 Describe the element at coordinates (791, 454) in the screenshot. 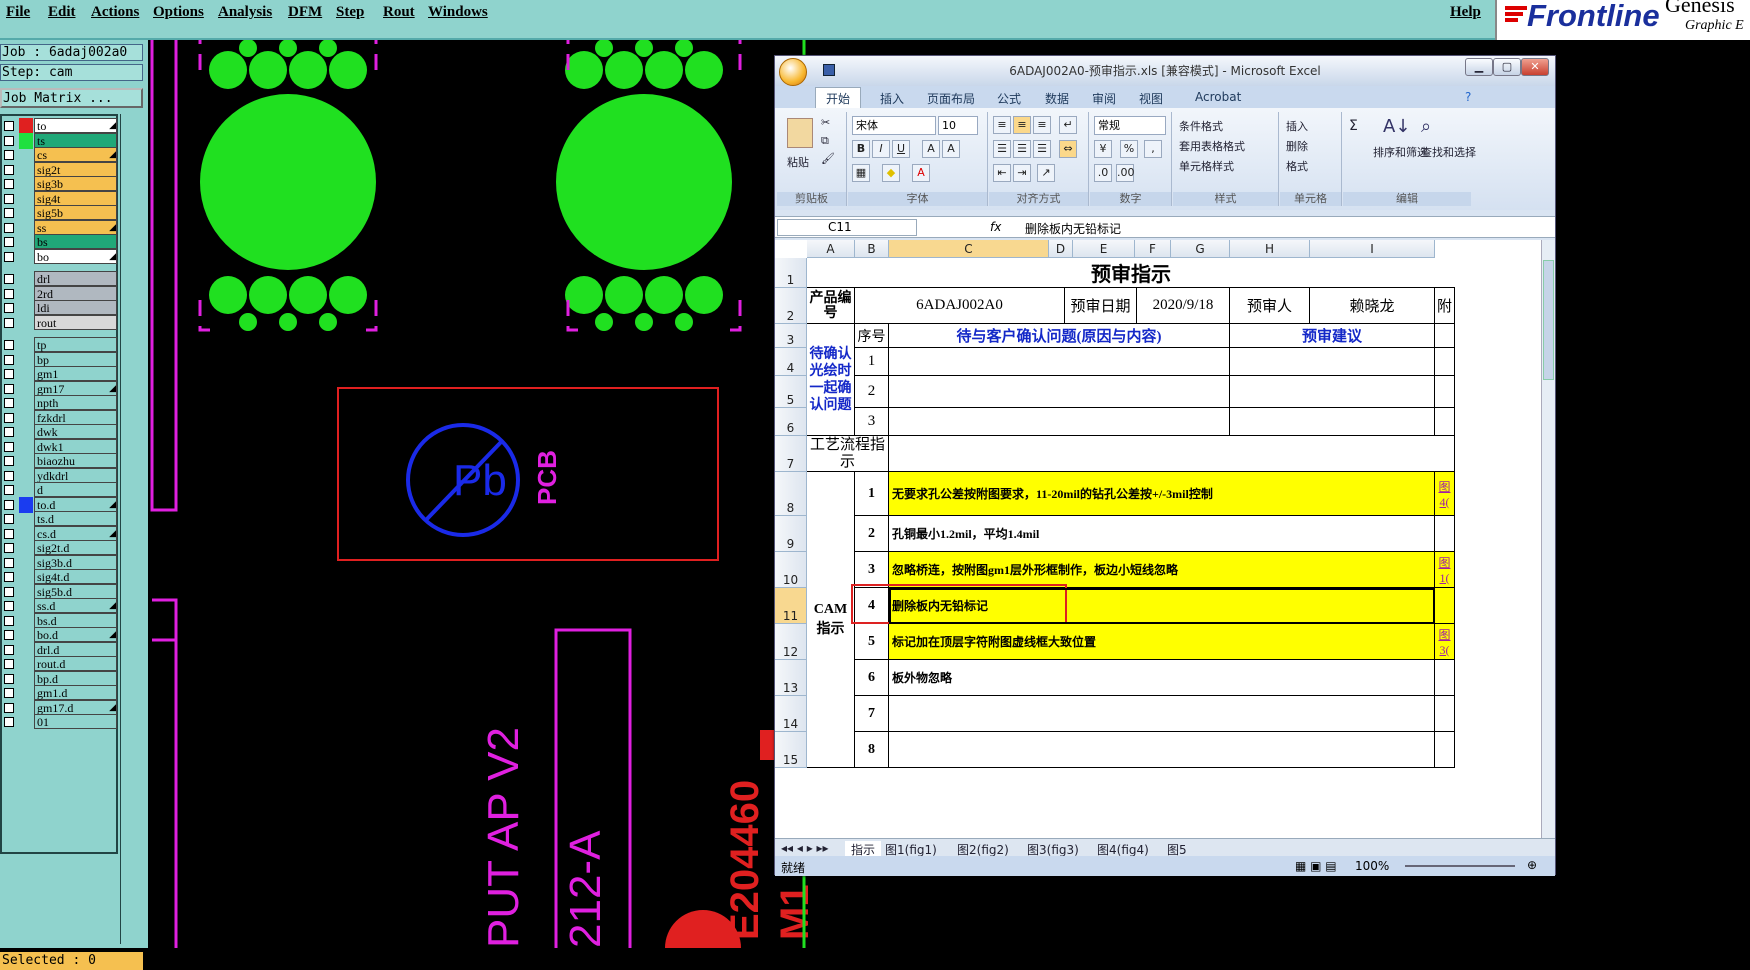

I see `row-header: 7` at that location.